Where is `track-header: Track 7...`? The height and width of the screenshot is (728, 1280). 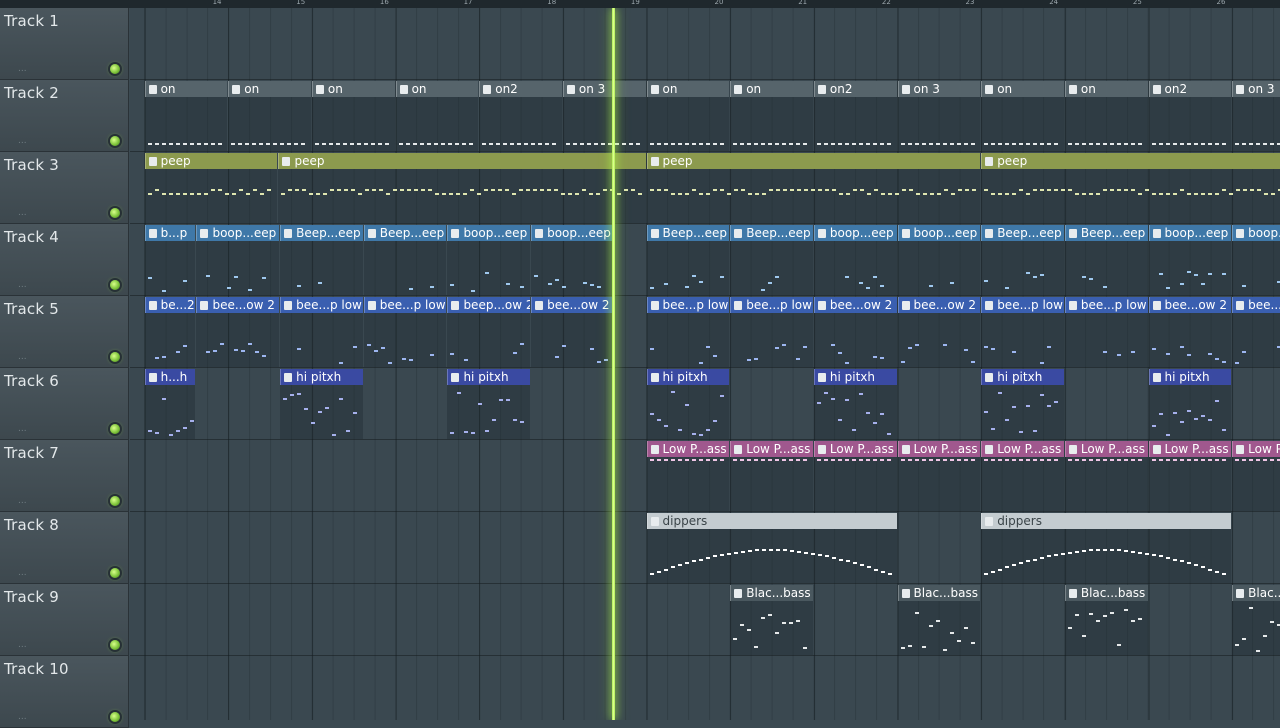
track-header: Track 7... is located at coordinates (64, 476).